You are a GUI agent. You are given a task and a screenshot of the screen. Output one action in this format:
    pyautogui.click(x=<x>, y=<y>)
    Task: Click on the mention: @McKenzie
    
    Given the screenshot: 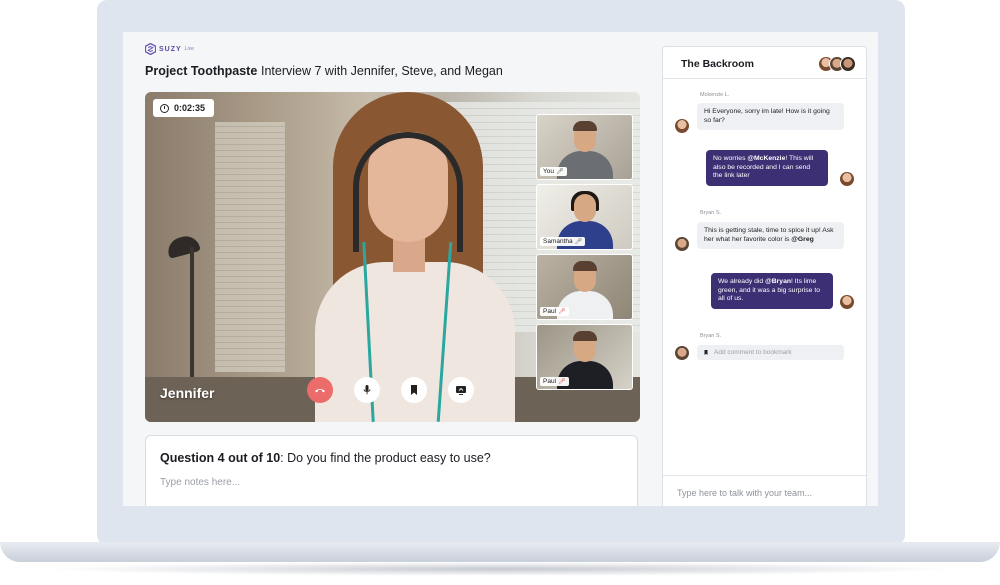 What is the action you would take?
    pyautogui.click(x=766, y=158)
    